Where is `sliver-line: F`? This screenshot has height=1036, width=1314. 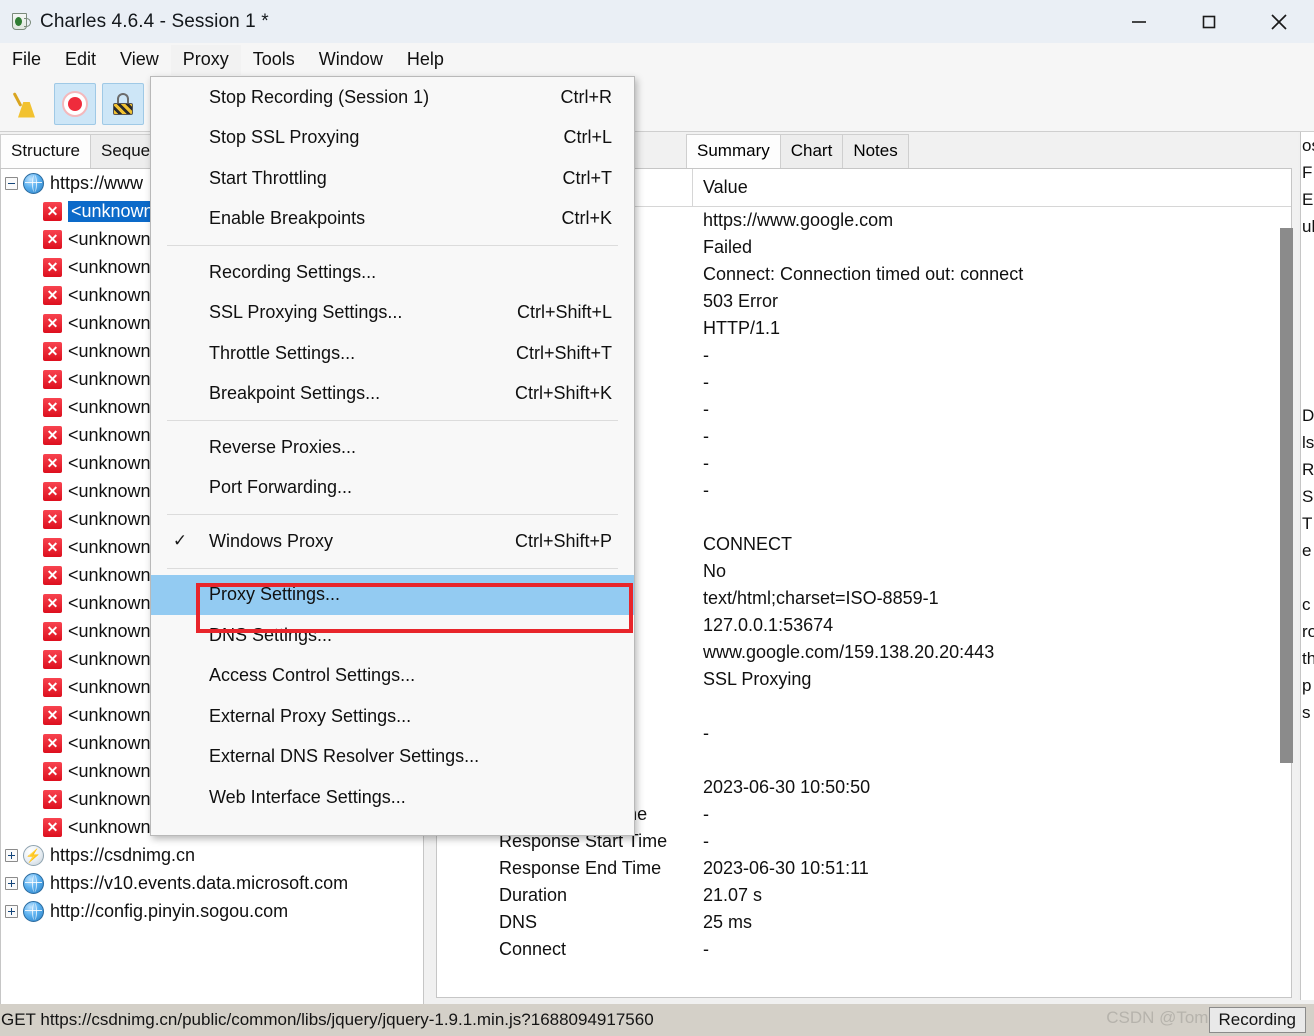
sliver-line: F is located at coordinates (1307, 172).